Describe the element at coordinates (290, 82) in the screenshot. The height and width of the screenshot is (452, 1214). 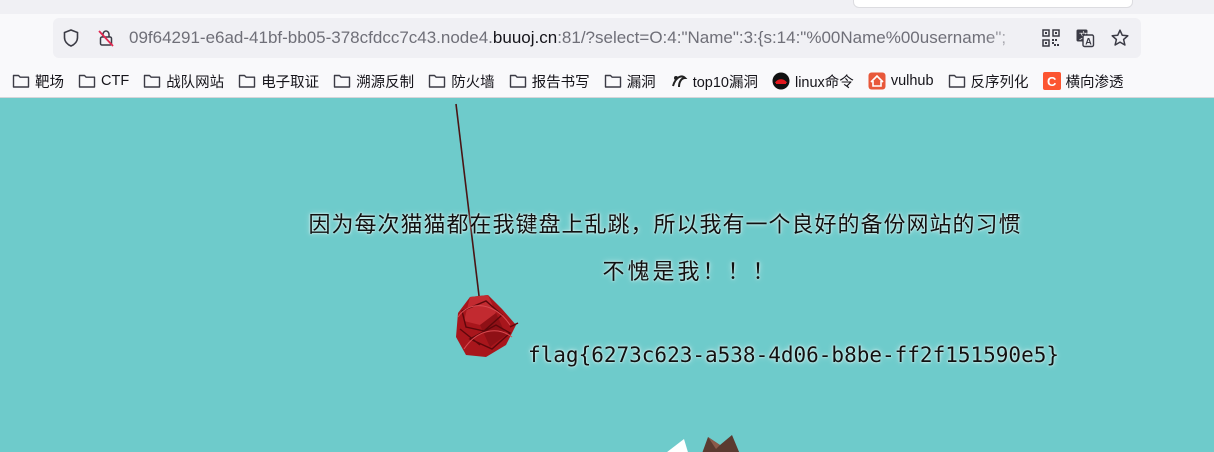
I see `bookmark-label: 电子取证` at that location.